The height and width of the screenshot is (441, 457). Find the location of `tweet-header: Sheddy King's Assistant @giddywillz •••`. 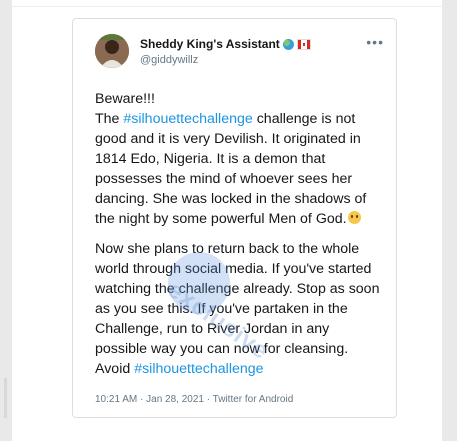

tweet-header: Sheddy King's Assistant @giddywillz ••• is located at coordinates (240, 54).